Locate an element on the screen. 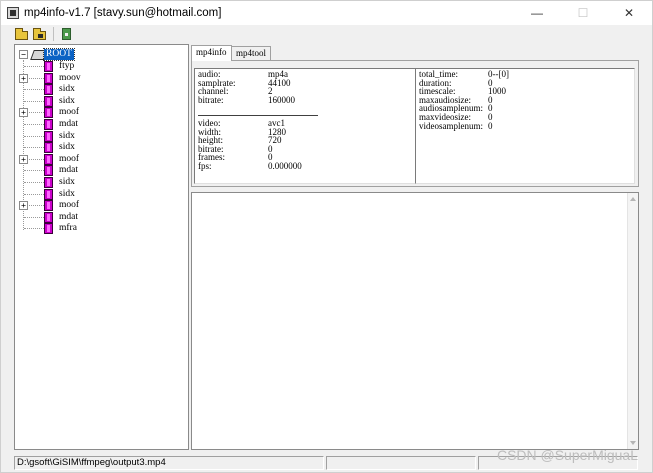 The image size is (653, 473). maximize-button: ☐ is located at coordinates (583, 13).